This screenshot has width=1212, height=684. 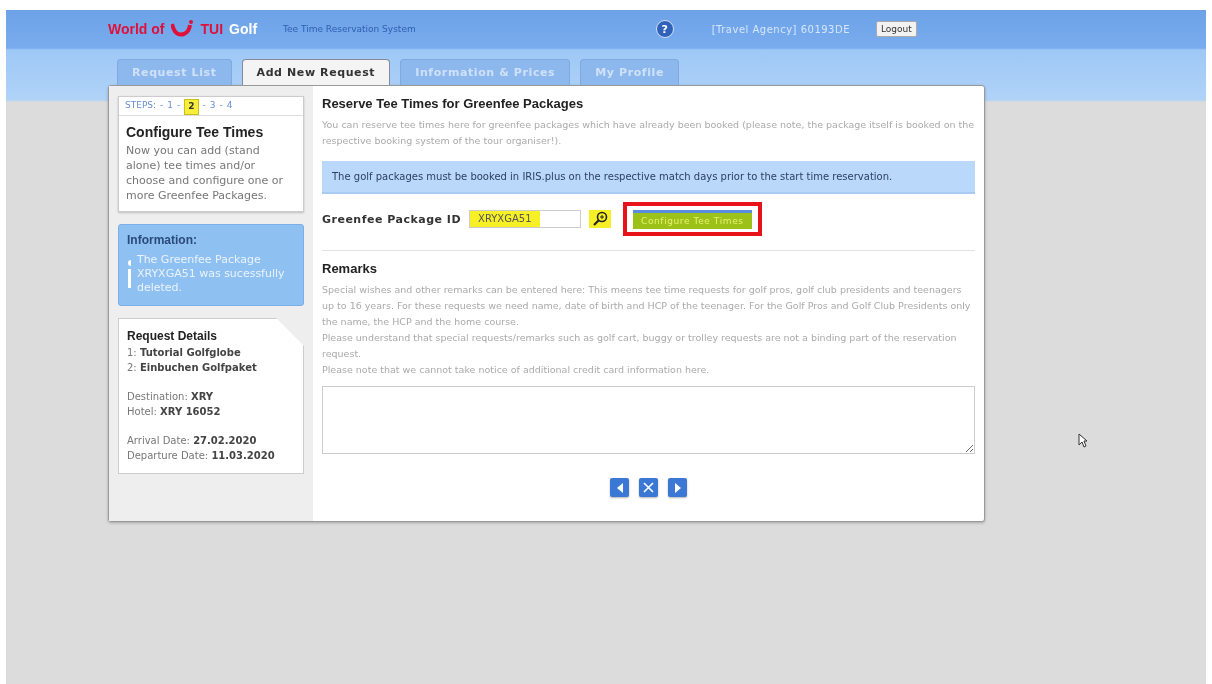 I want to click on field-label: Greenfee Package ID, so click(x=392, y=219).